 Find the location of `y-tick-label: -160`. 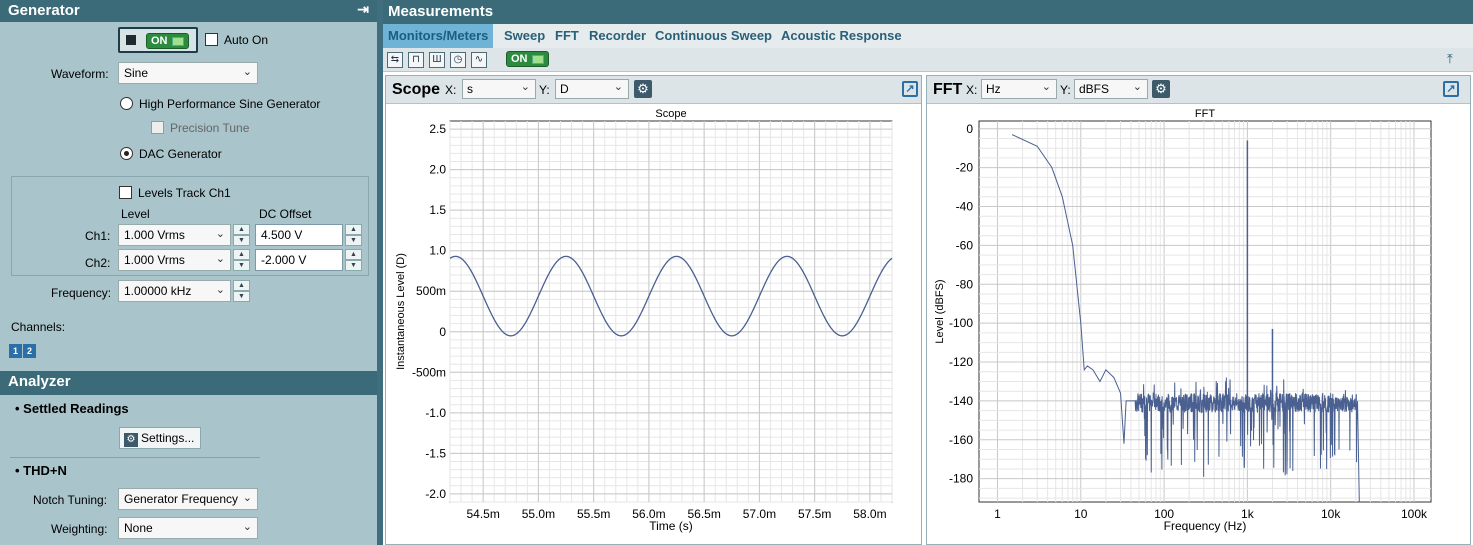

y-tick-label: -160 is located at coordinates (961, 440).